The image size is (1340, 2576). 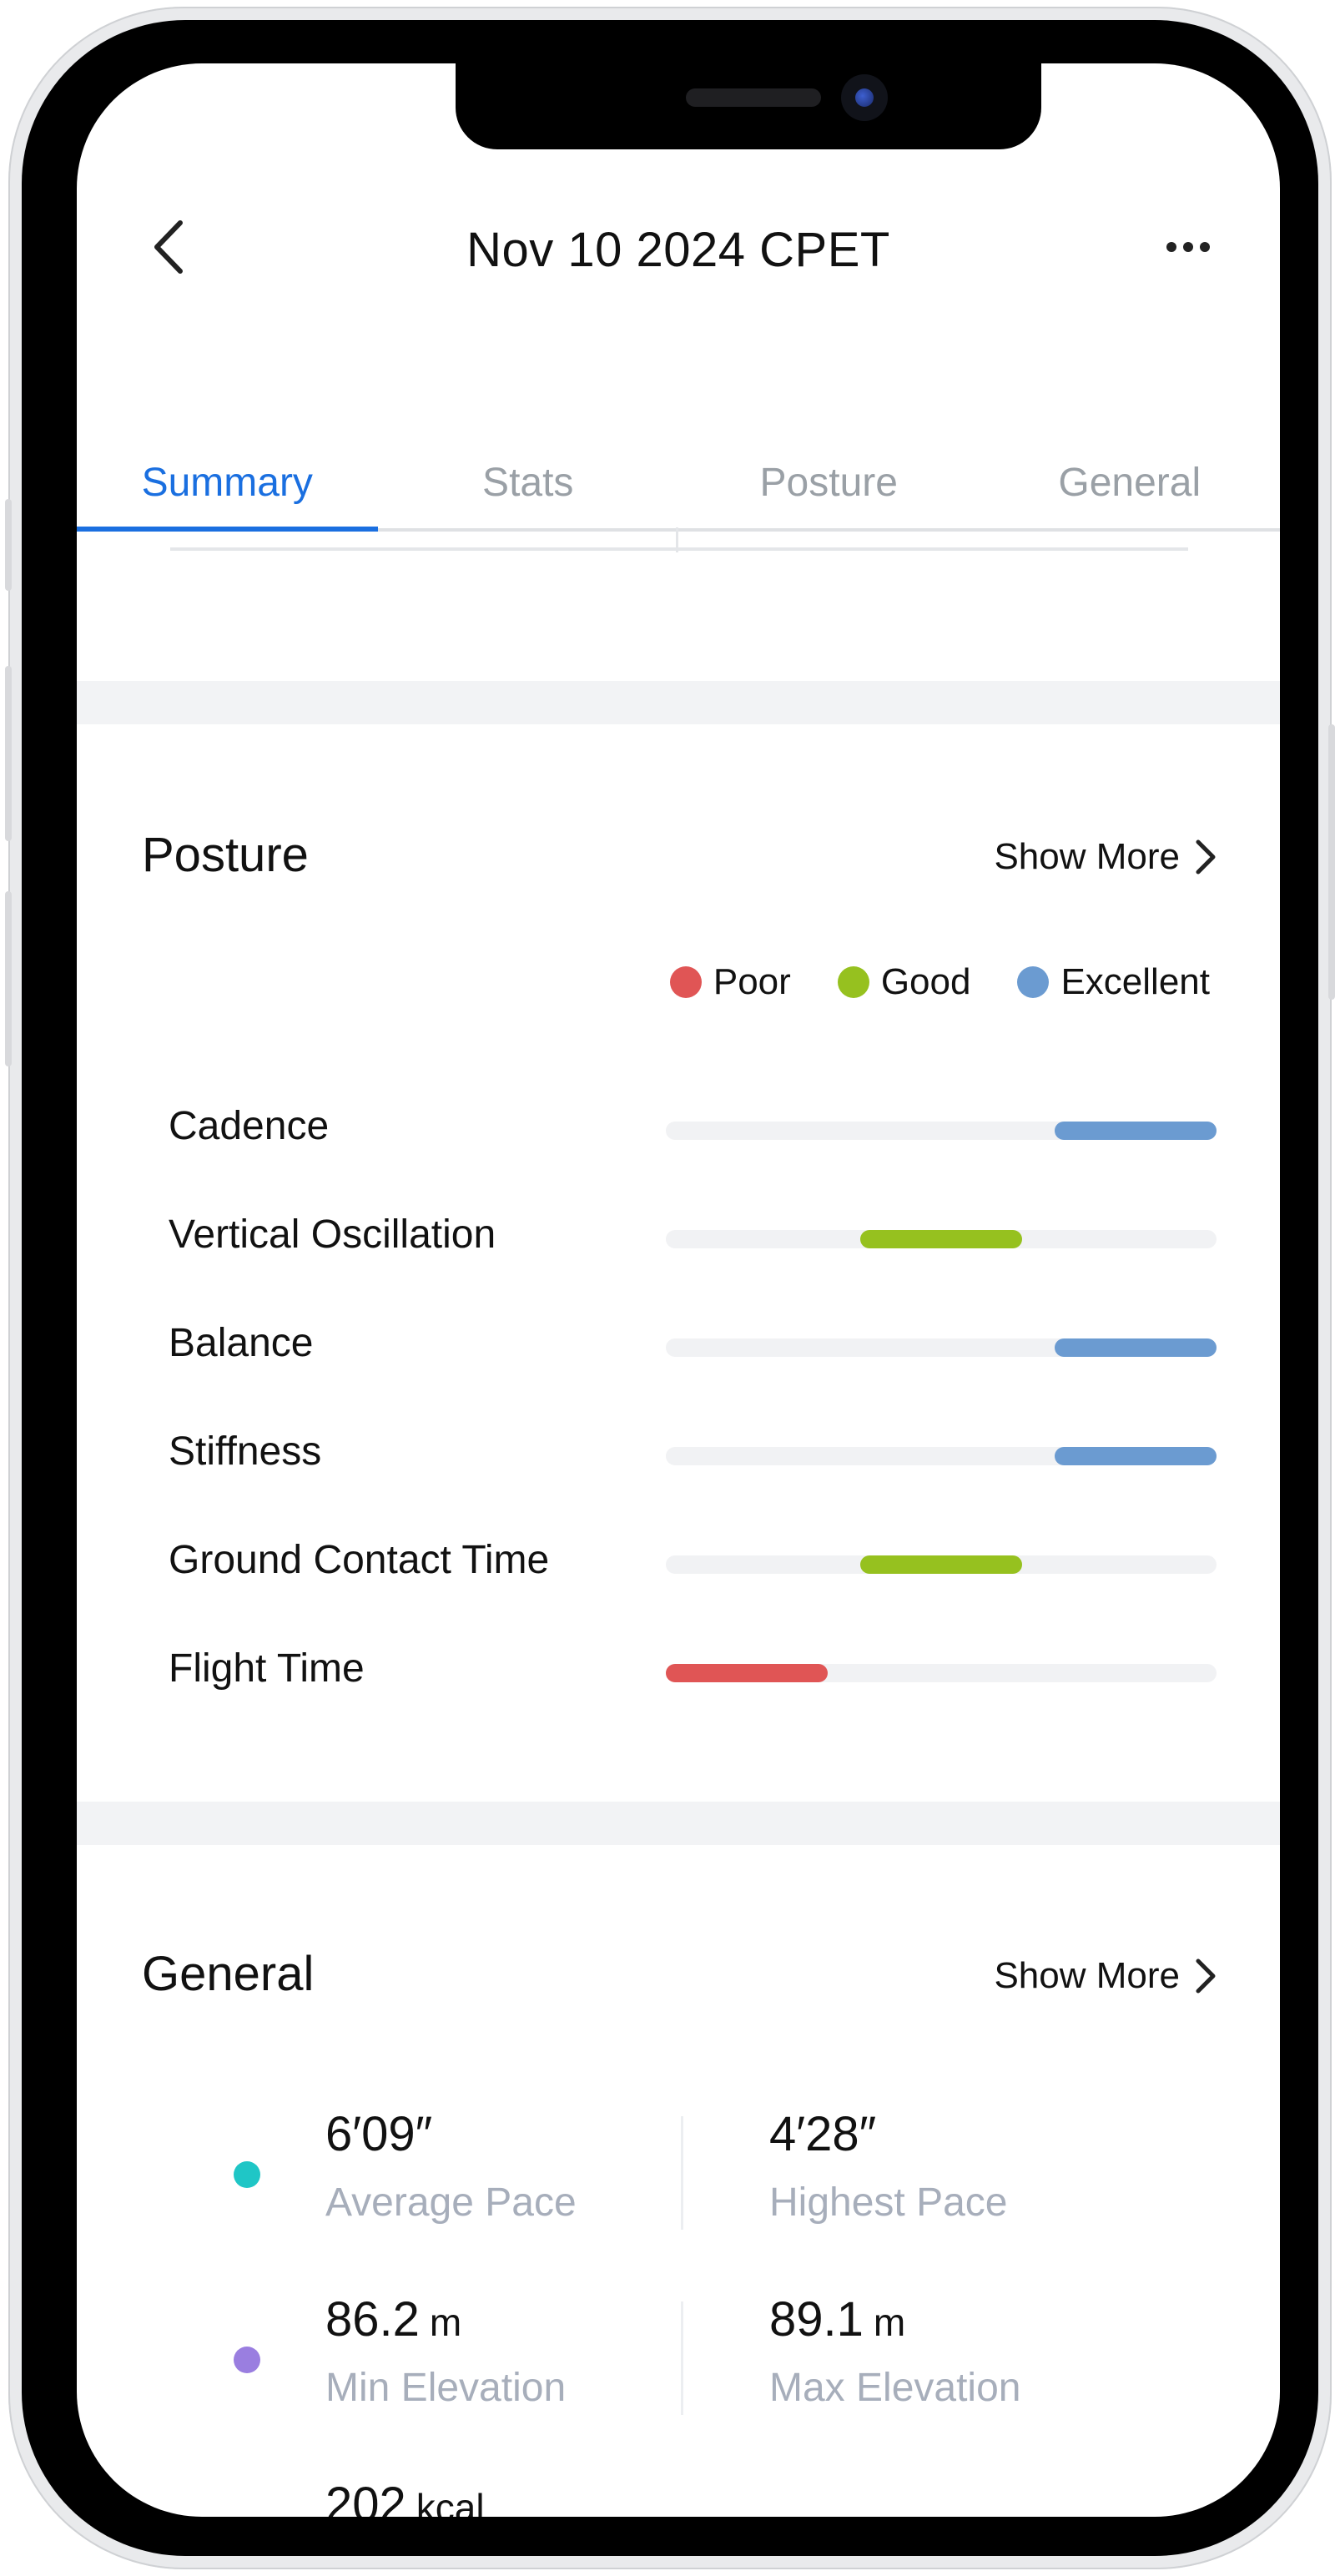 What do you see at coordinates (817, 2320) in the screenshot?
I see `stat-number: 89.1` at bounding box center [817, 2320].